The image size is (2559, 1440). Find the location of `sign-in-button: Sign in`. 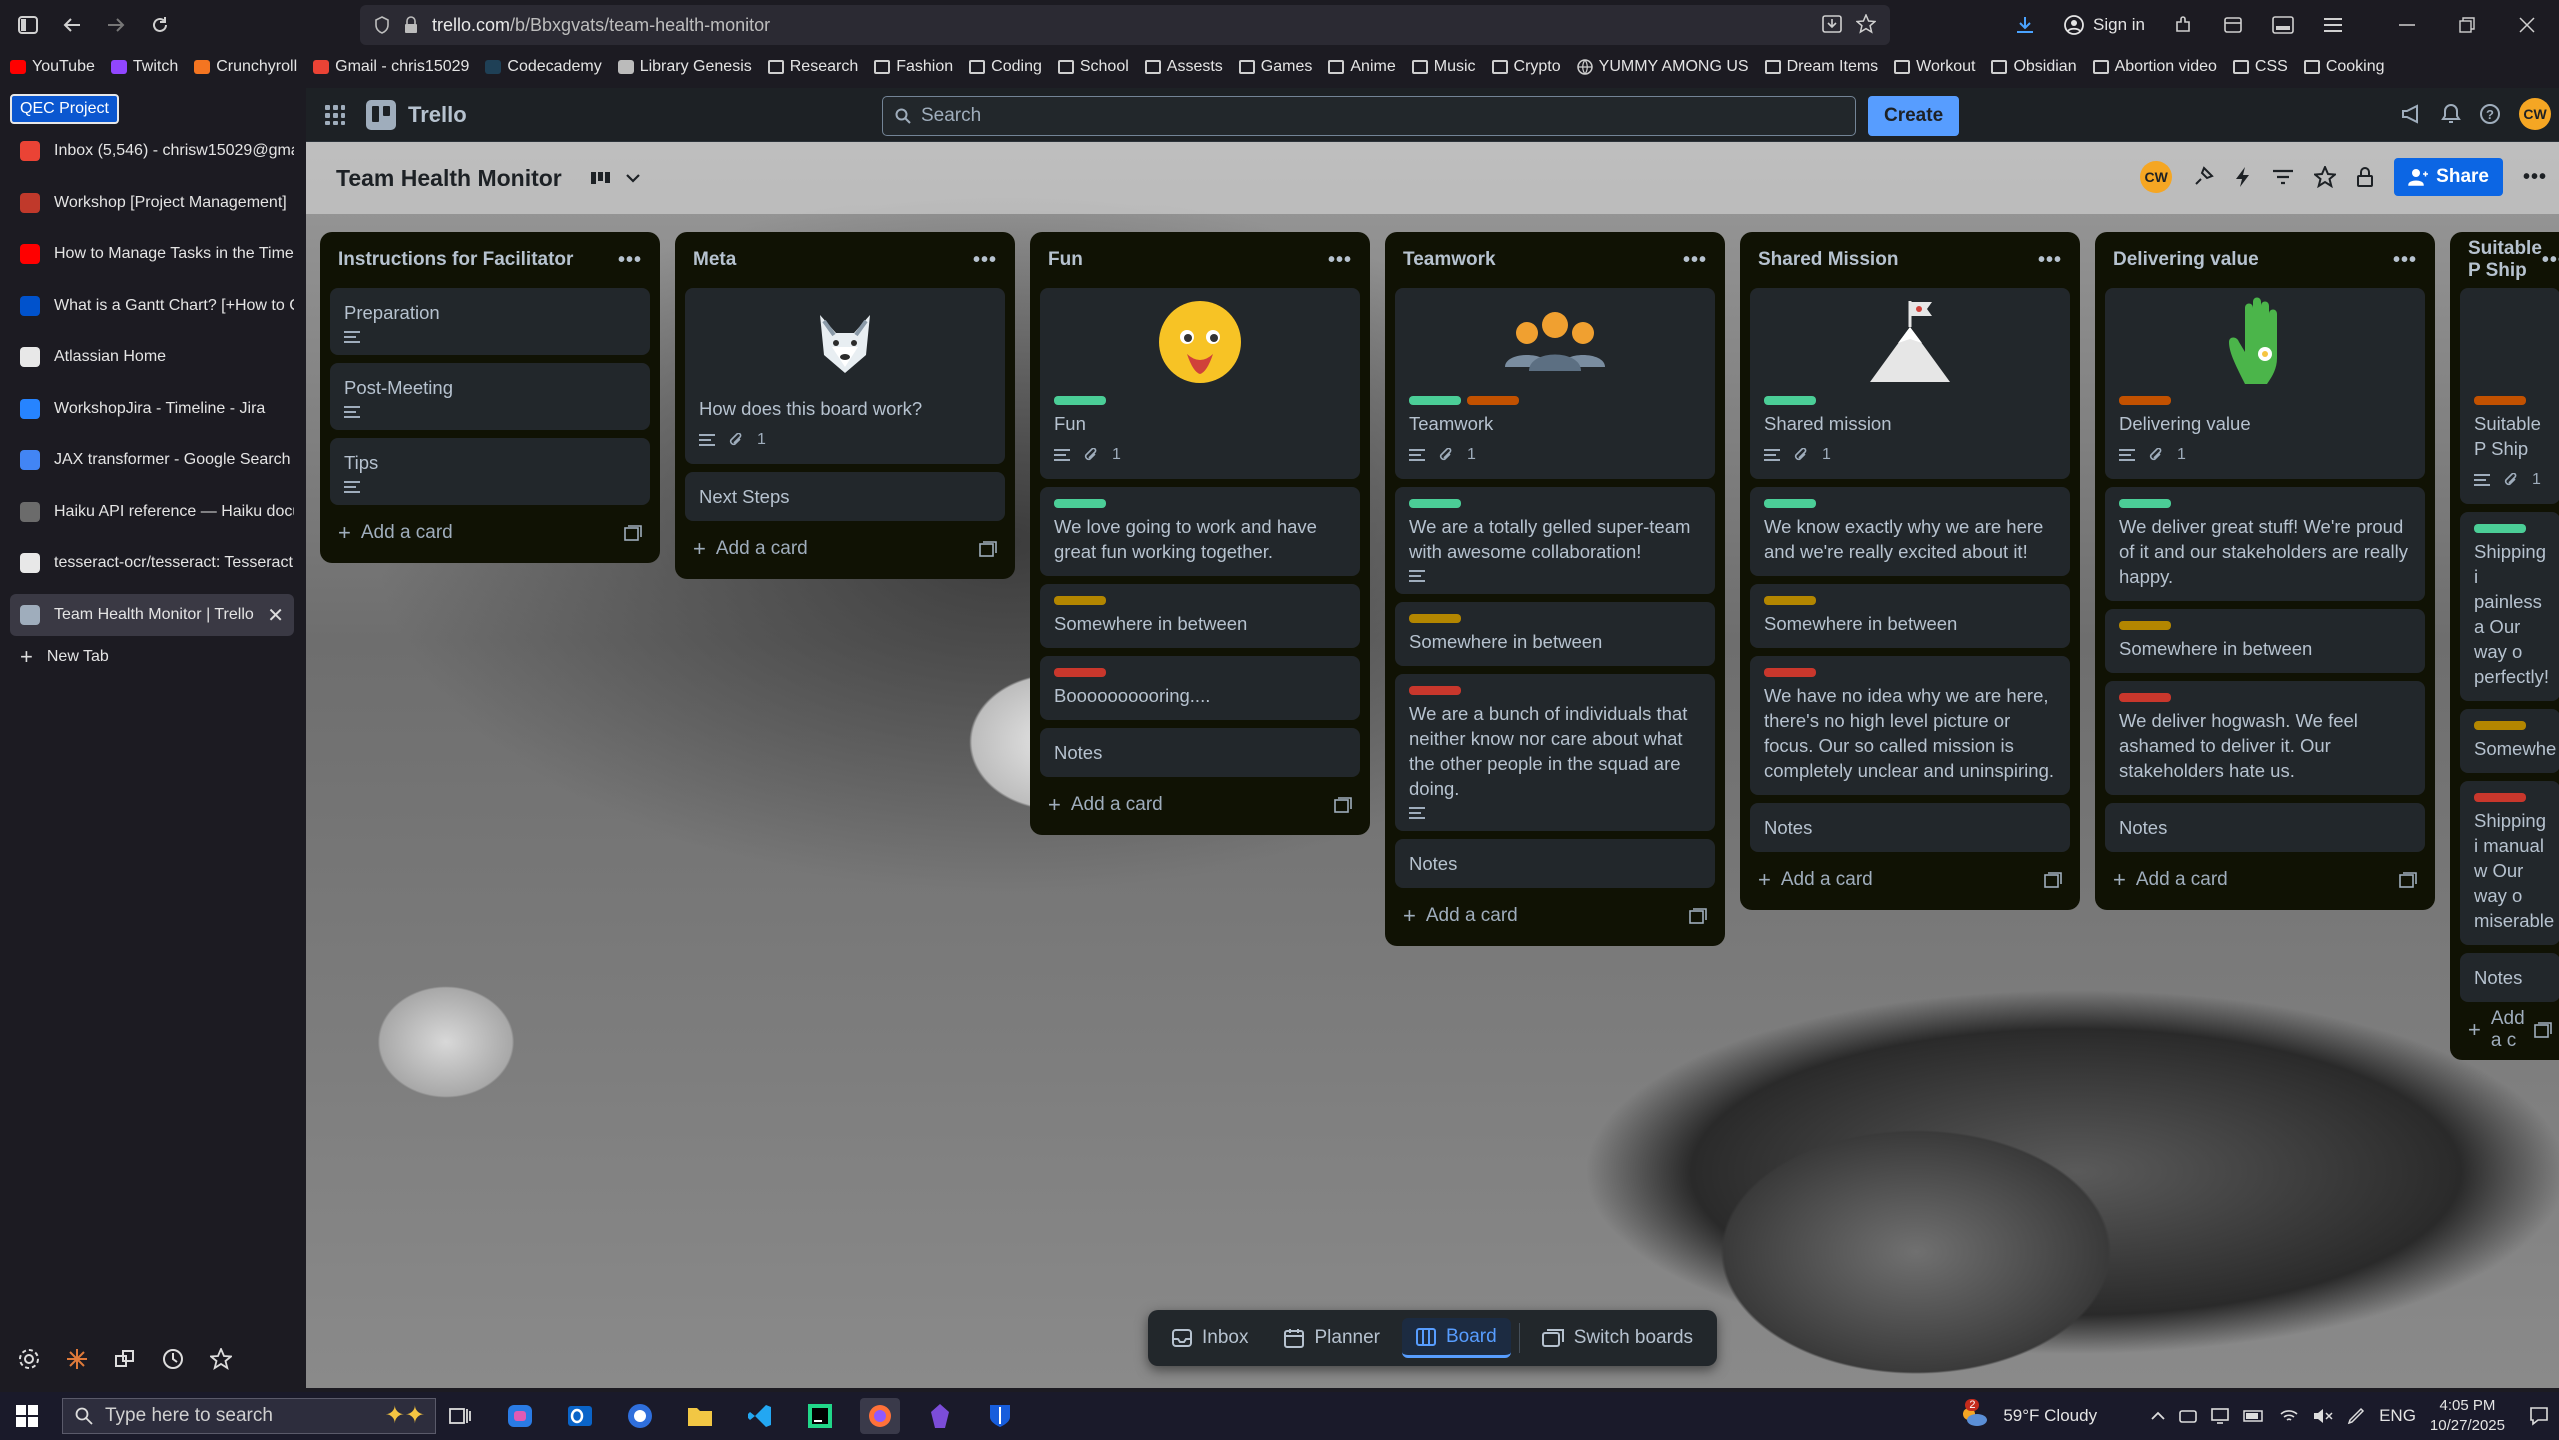

sign-in-button: Sign in is located at coordinates (2104, 25).